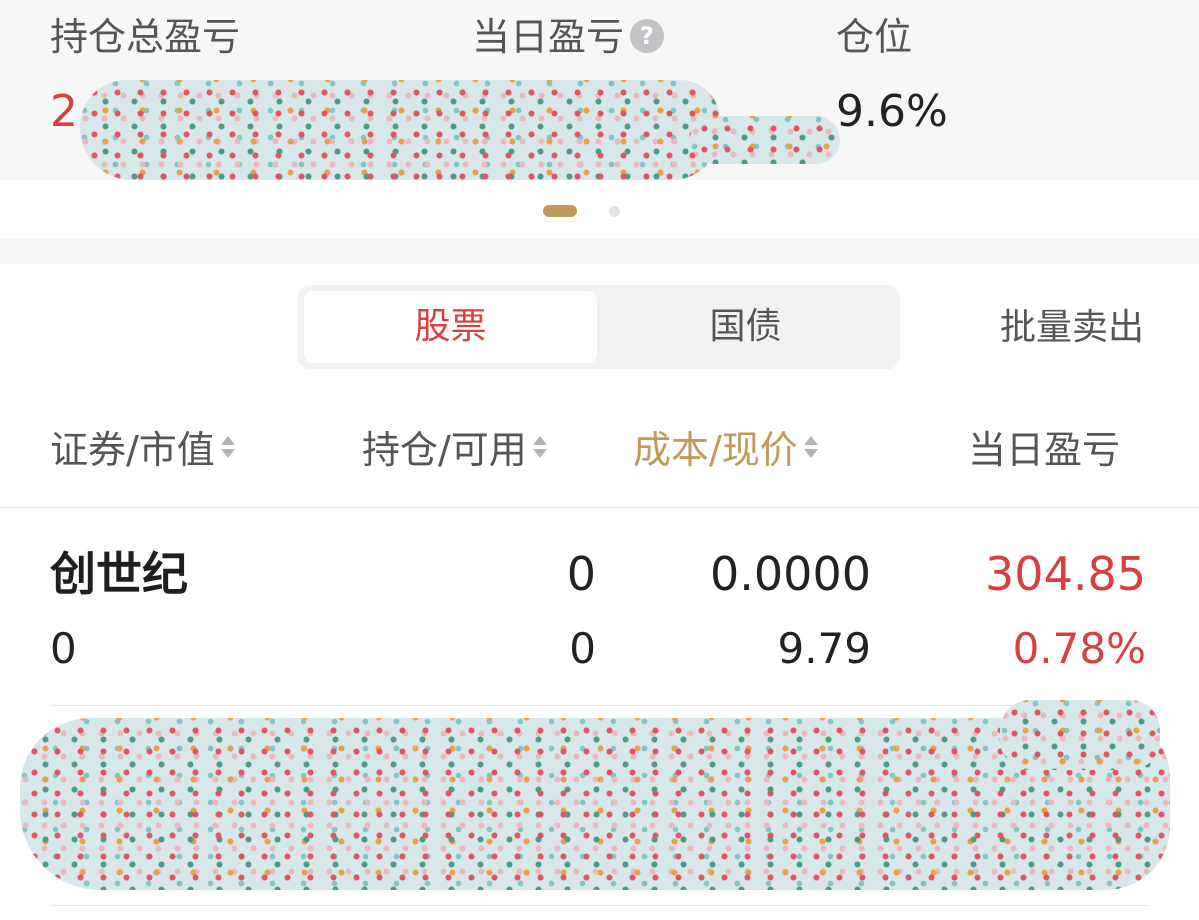 This screenshot has height=920, width=1199. What do you see at coordinates (119, 574) in the screenshot?
I see `stock-name: 创世纪` at bounding box center [119, 574].